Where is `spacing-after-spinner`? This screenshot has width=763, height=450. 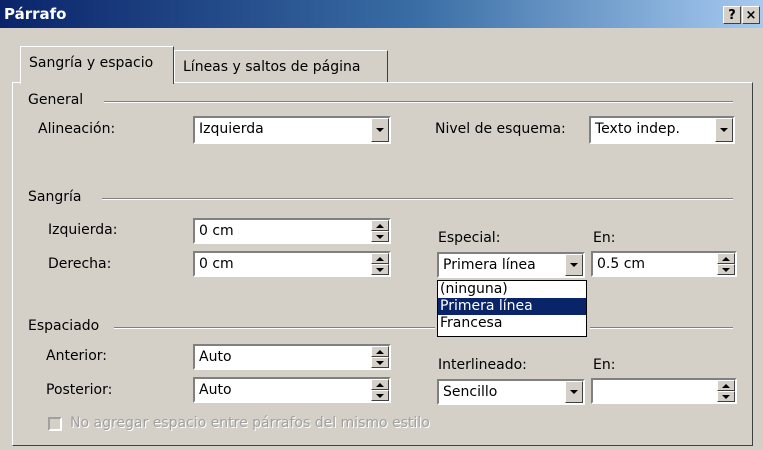
spacing-after-spinner is located at coordinates (380, 390).